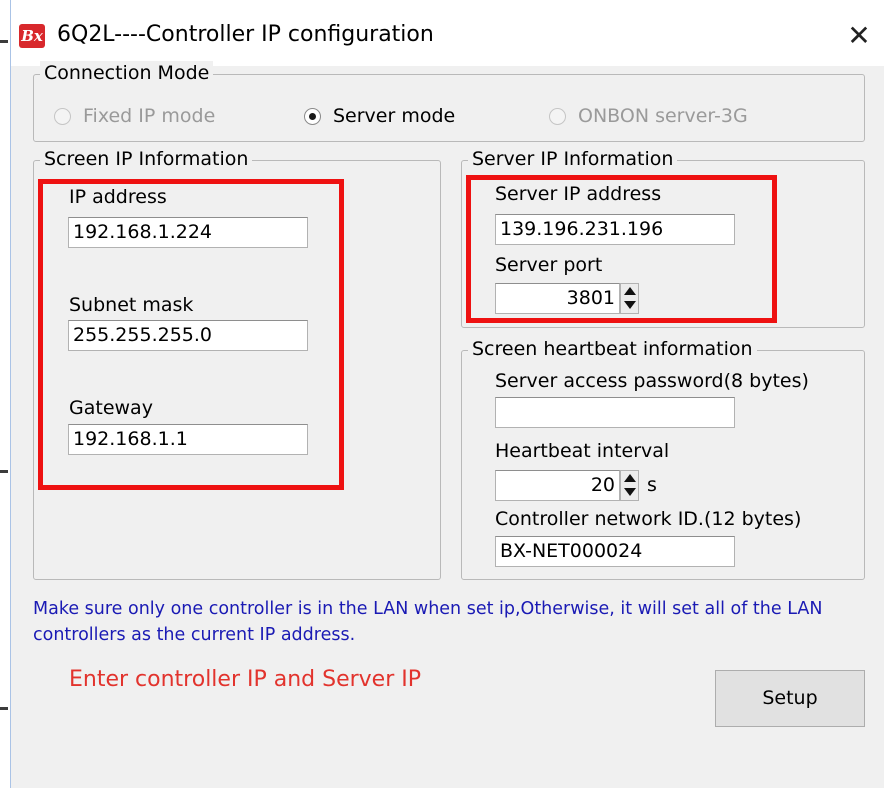 This screenshot has height=788, width=884. What do you see at coordinates (191, 334) in the screenshot?
I see `screen-ip-highlight-box` at bounding box center [191, 334].